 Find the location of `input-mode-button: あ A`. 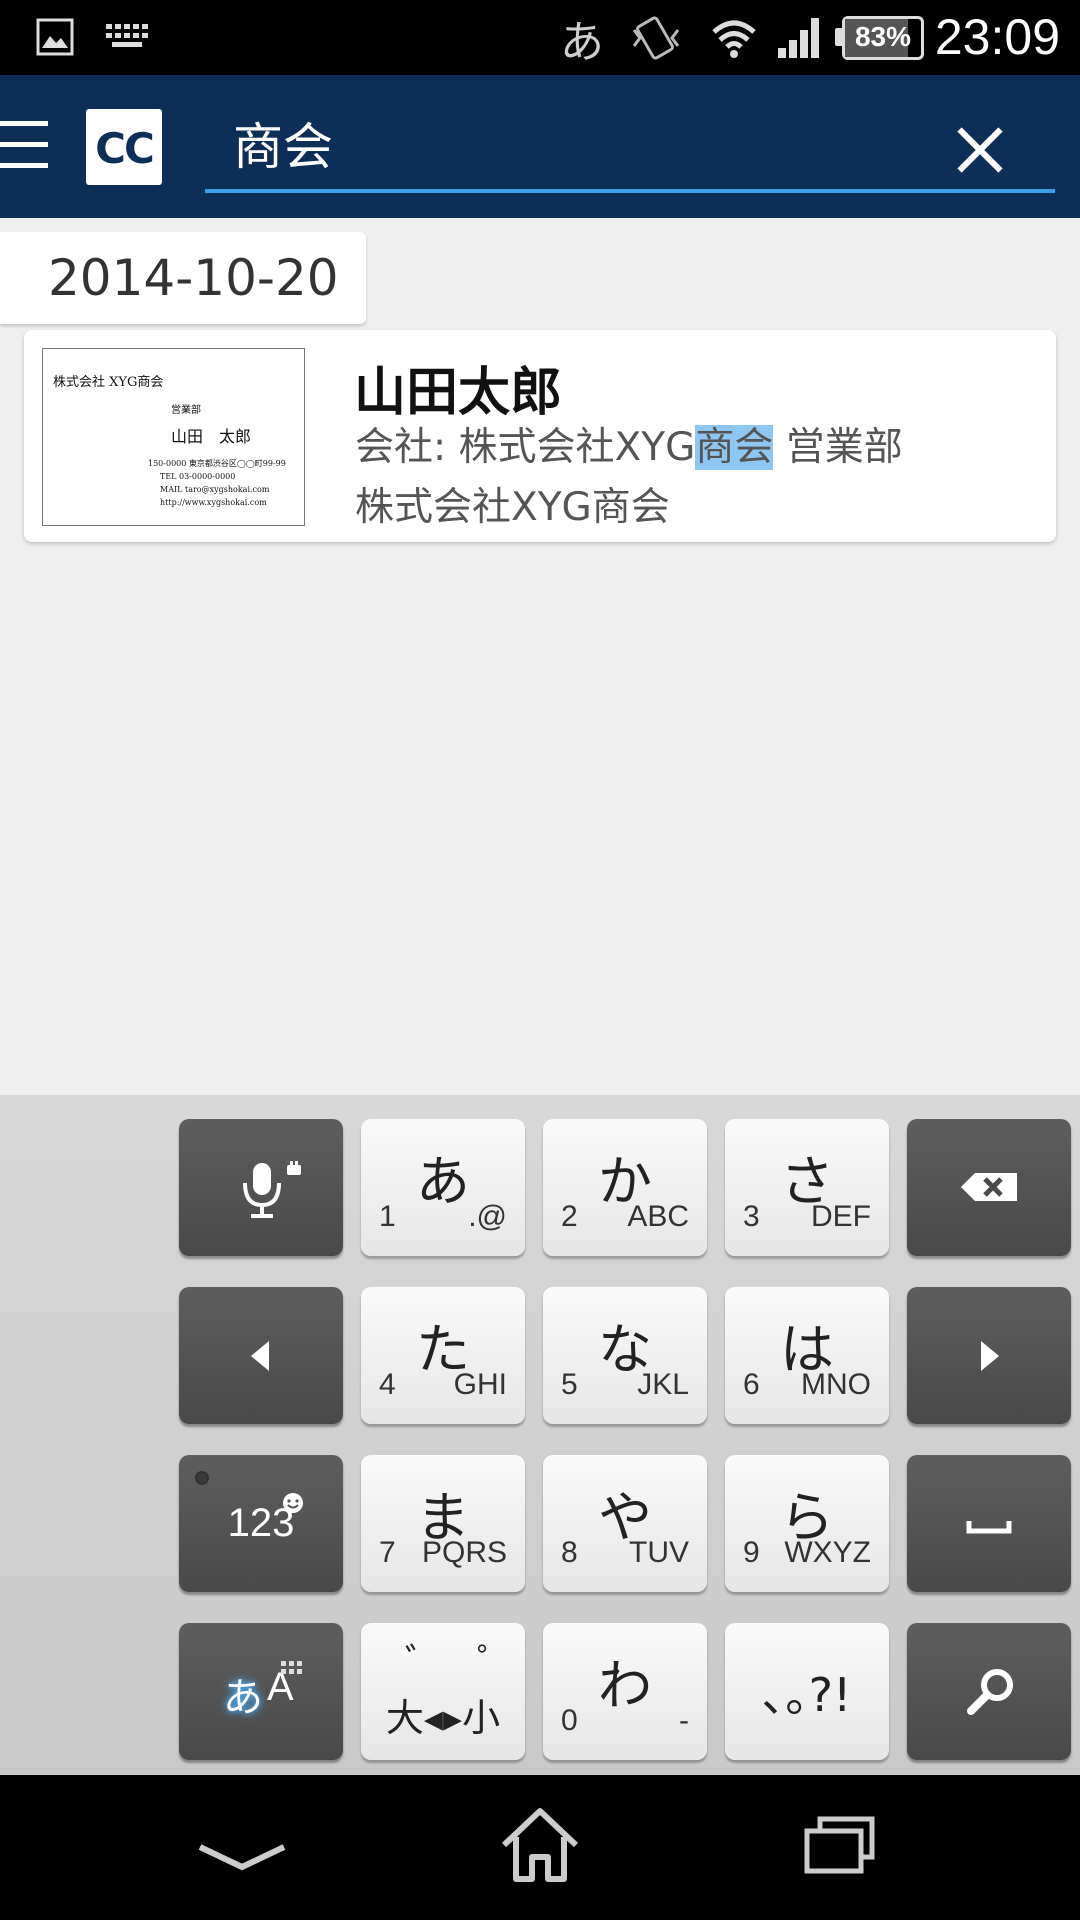

input-mode-button: あ A is located at coordinates (261, 1691).